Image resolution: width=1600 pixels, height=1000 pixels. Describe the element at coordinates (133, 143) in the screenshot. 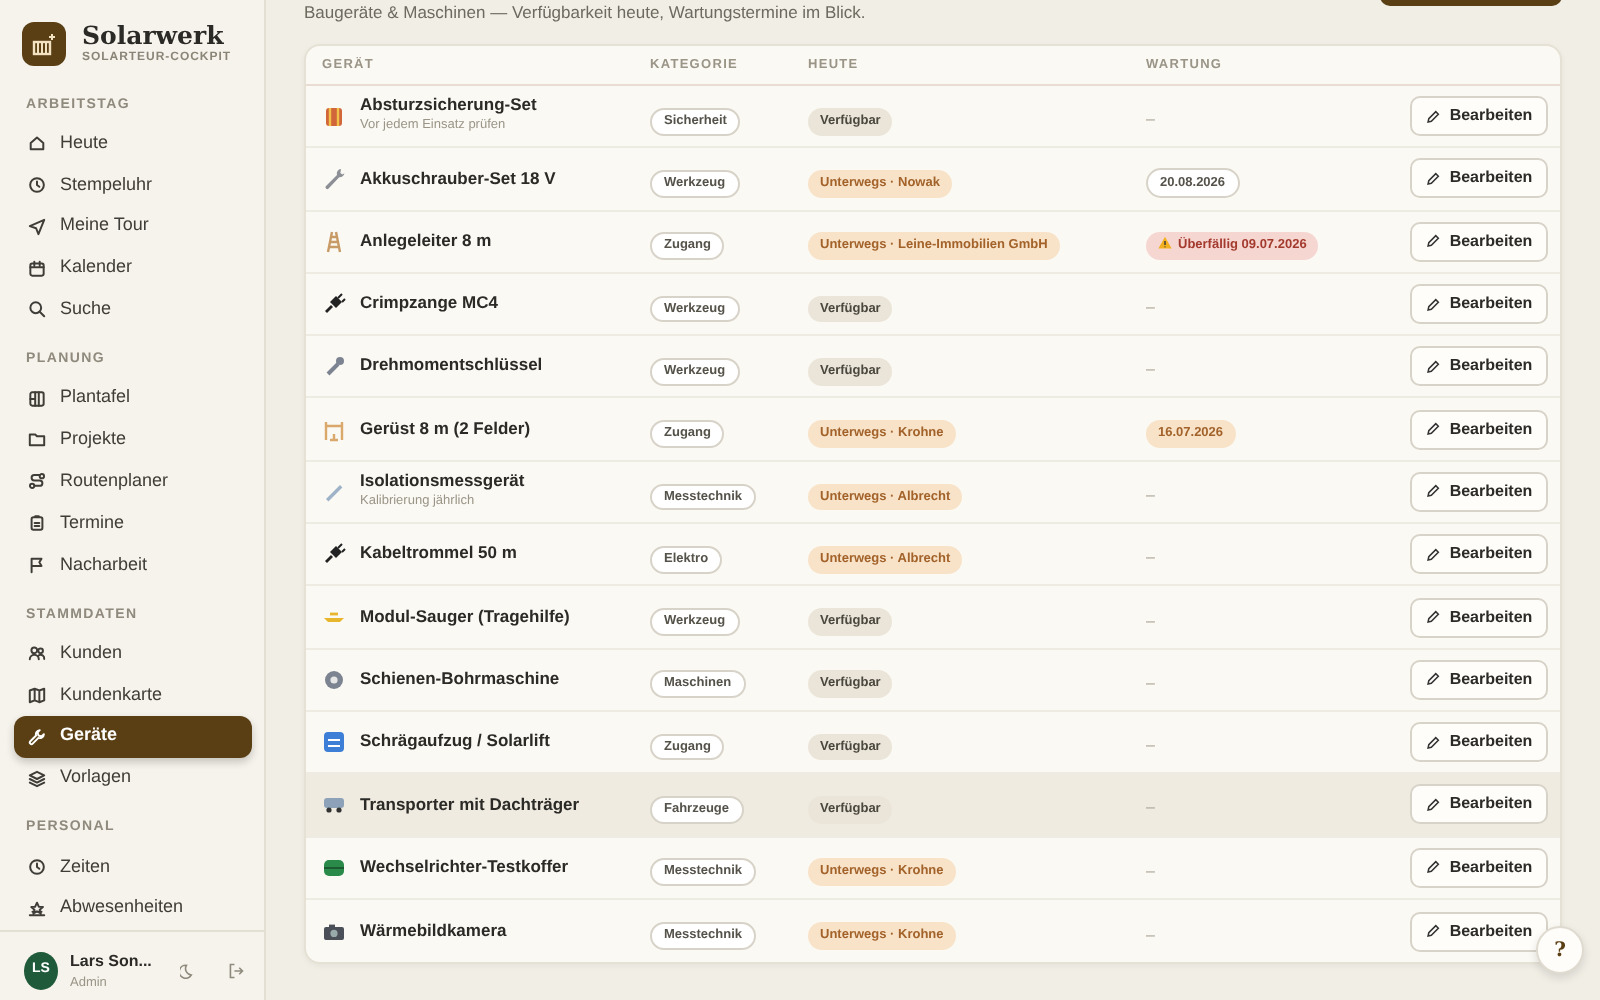

I see `nav-item: Heute` at that location.